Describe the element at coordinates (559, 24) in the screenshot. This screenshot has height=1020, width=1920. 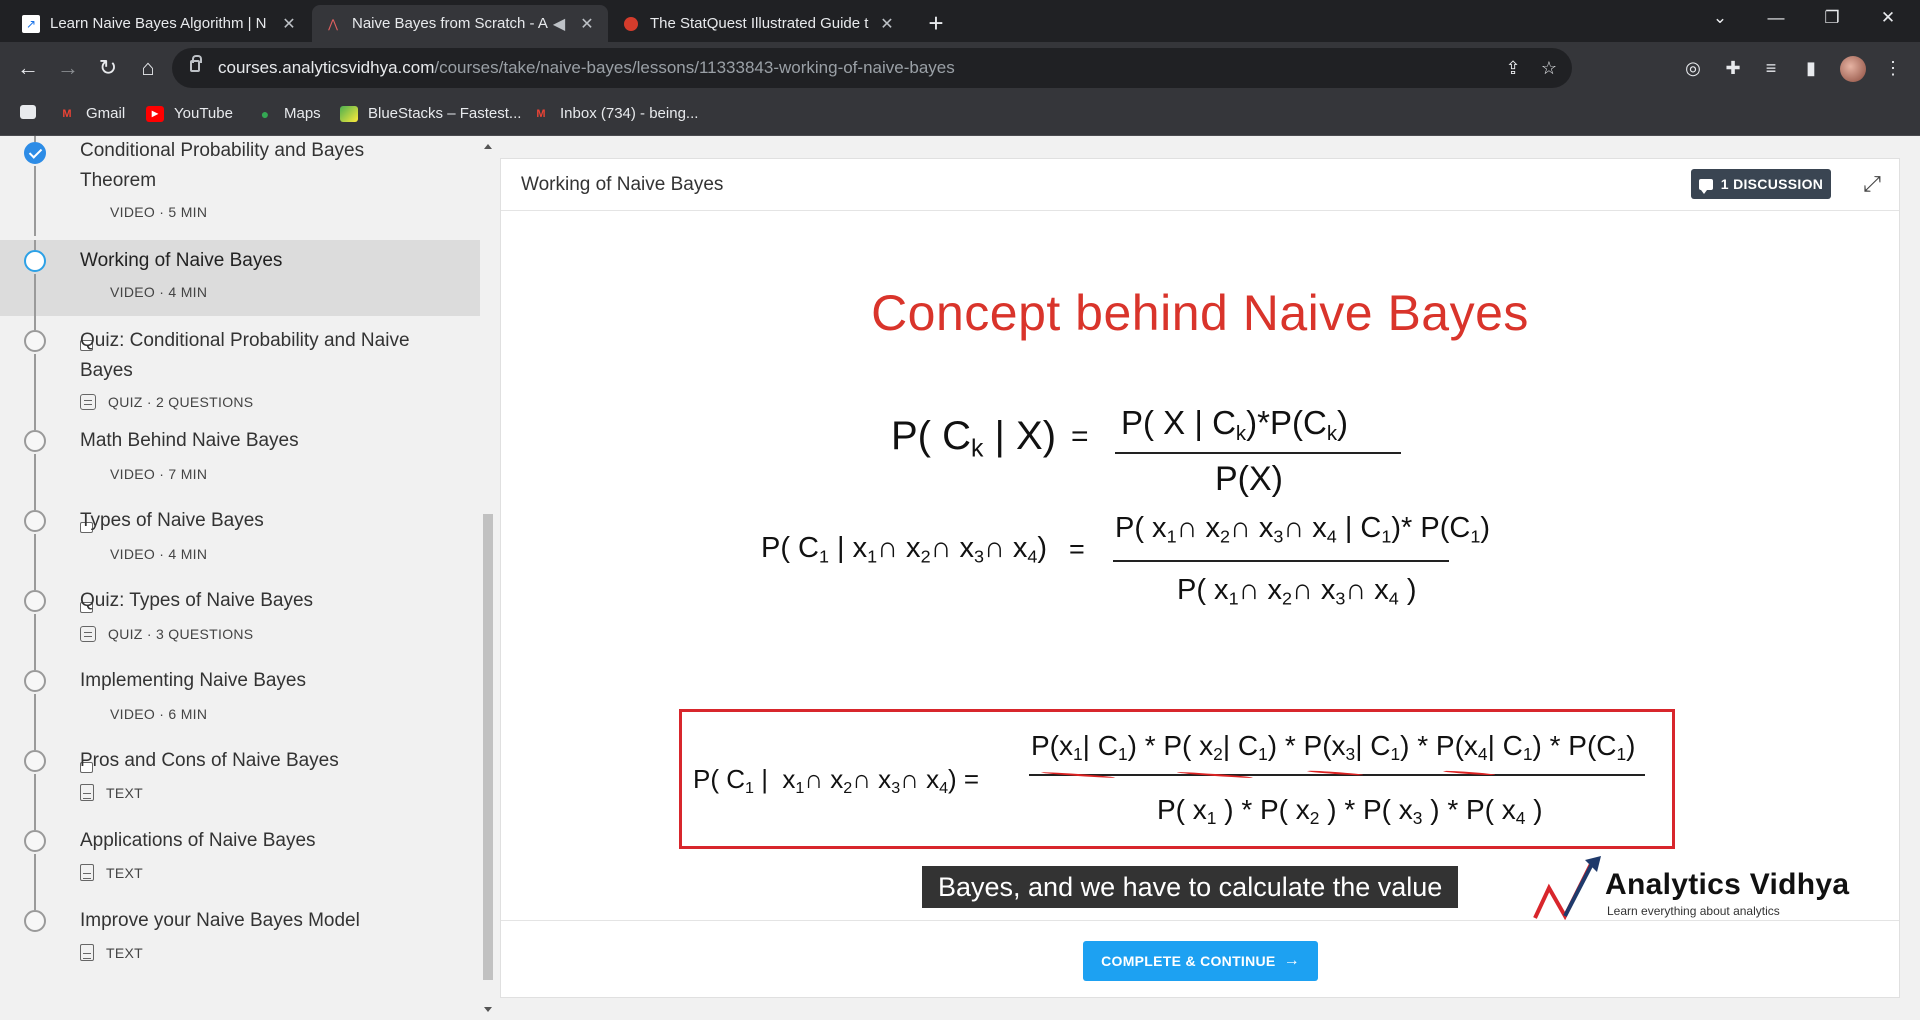
I see `speaker-icon: ◀` at that location.